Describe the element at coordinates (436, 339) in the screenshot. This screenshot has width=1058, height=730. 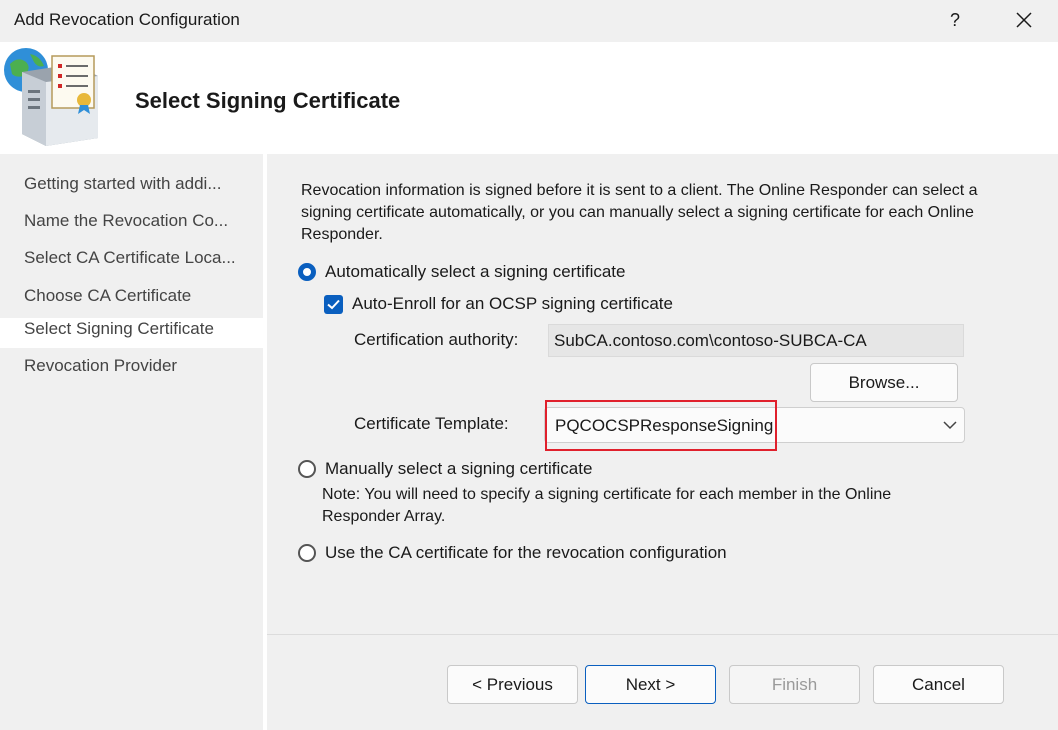
I see `ca-label: Certification authority:` at that location.